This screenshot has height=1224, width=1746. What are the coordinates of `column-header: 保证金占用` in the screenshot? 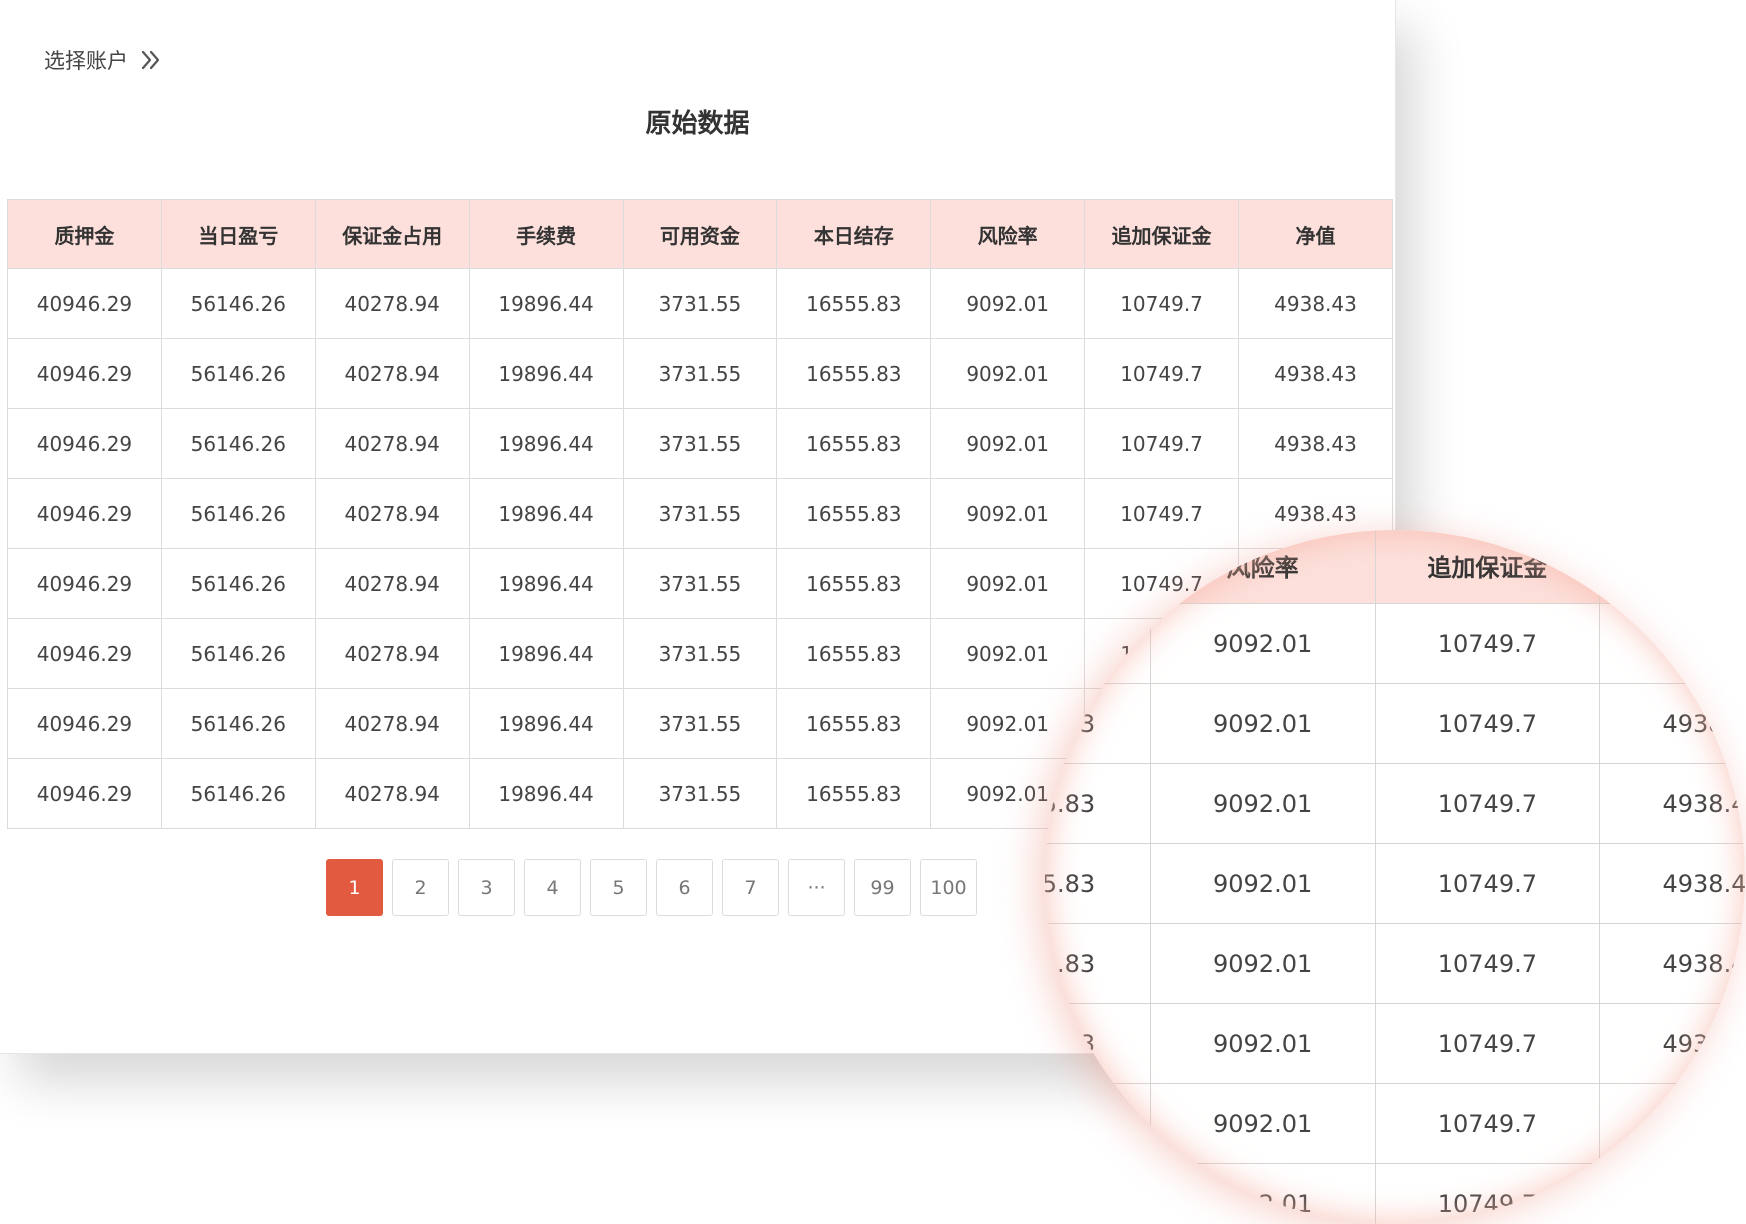 It's located at (392, 234).